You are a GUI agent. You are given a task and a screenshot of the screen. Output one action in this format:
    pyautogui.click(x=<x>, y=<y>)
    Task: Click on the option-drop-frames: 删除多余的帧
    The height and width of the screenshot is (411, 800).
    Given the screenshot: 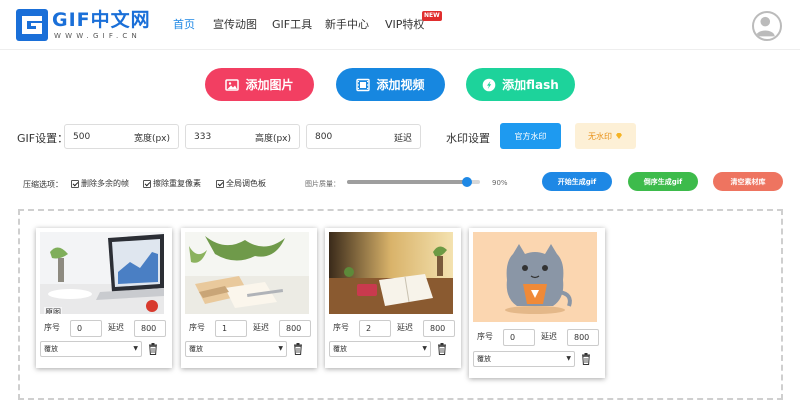 What is the action you would take?
    pyautogui.click(x=100, y=183)
    